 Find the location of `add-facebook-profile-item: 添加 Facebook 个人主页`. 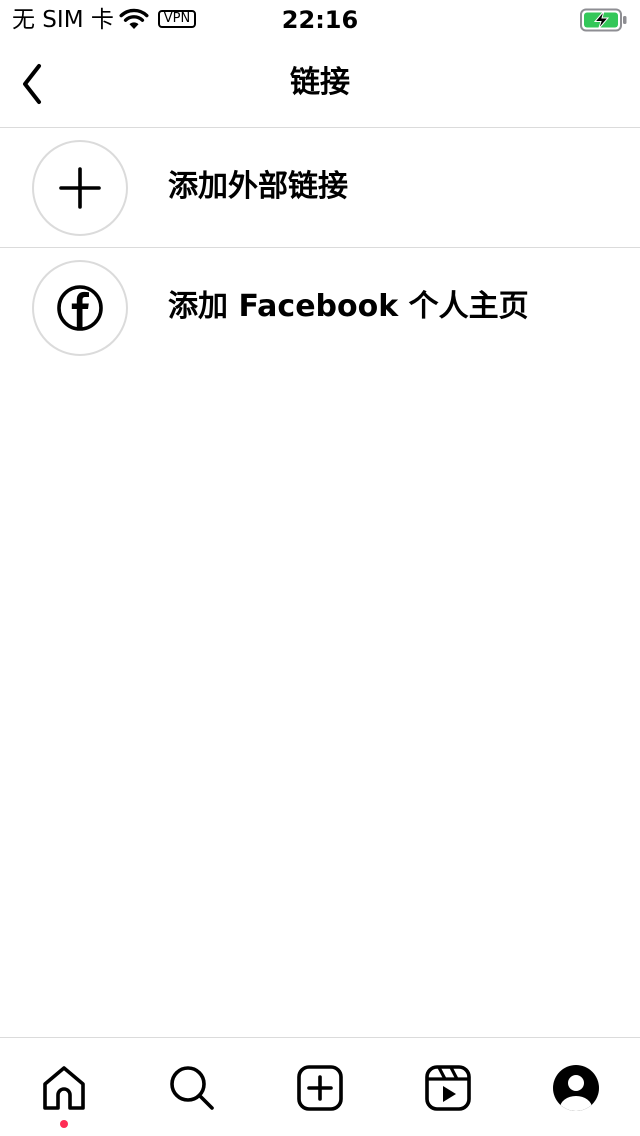

add-facebook-profile-item: 添加 Facebook 个人主页 is located at coordinates (320, 308).